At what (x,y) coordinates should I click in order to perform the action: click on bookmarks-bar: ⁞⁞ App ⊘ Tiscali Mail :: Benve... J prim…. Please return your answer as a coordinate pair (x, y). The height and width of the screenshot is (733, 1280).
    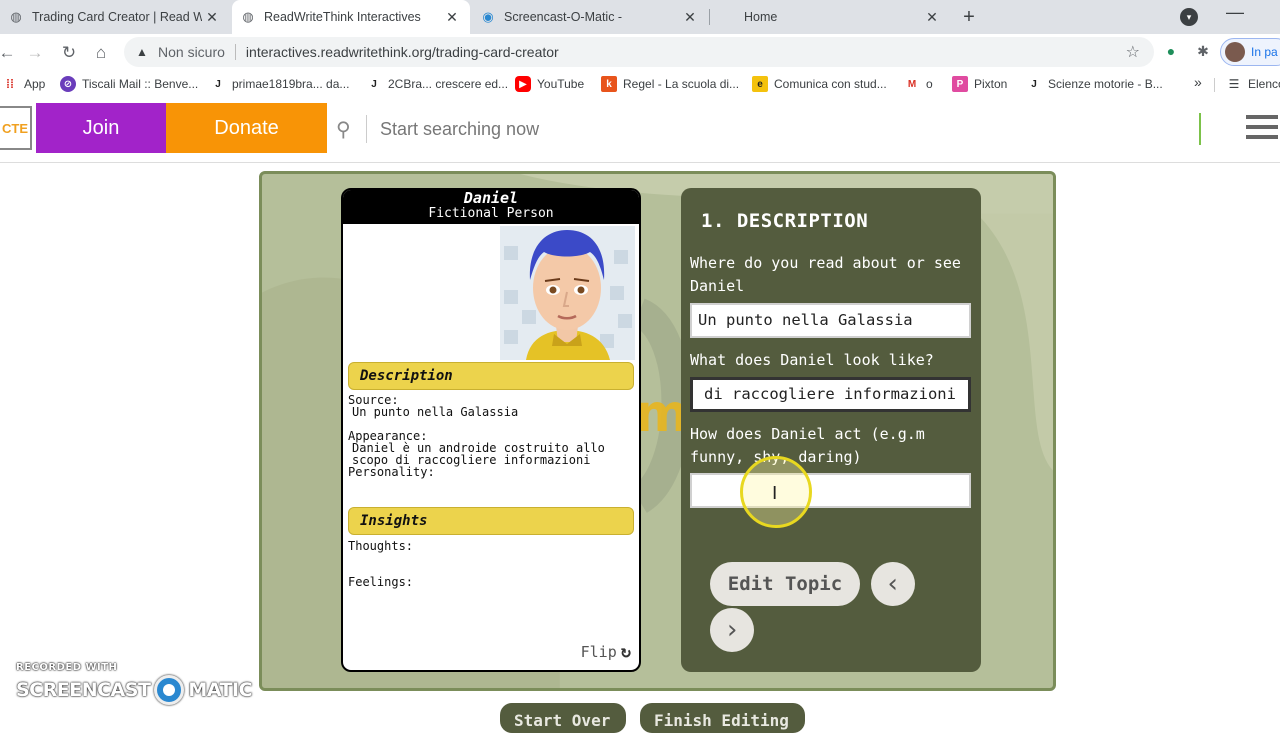
    Looking at the image, I should click on (640, 84).